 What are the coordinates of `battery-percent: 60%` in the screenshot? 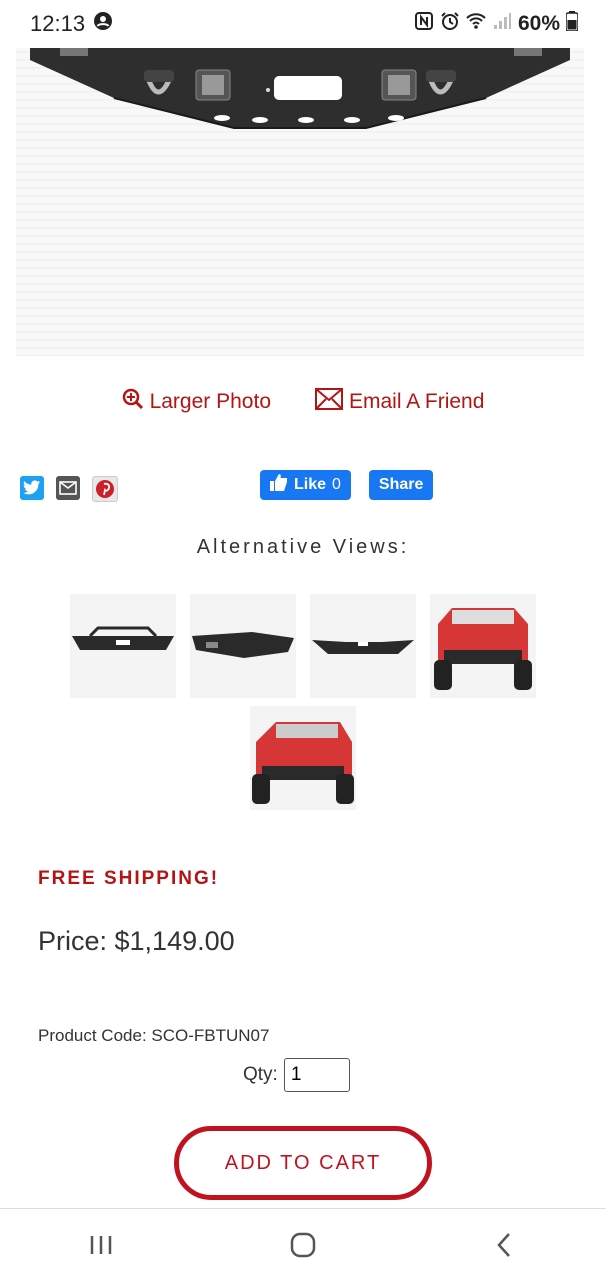 It's located at (538, 23).